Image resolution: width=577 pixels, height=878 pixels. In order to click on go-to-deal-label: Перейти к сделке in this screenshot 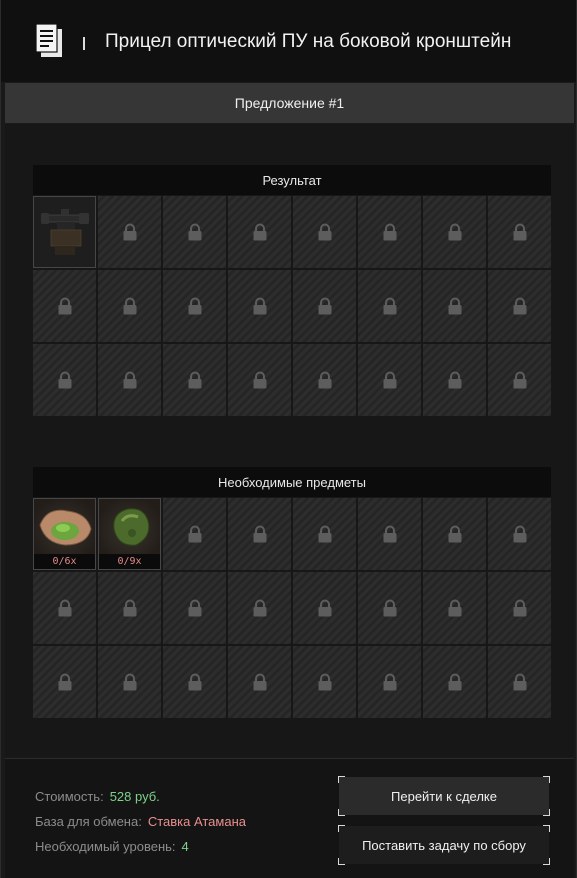, I will do `click(444, 796)`.